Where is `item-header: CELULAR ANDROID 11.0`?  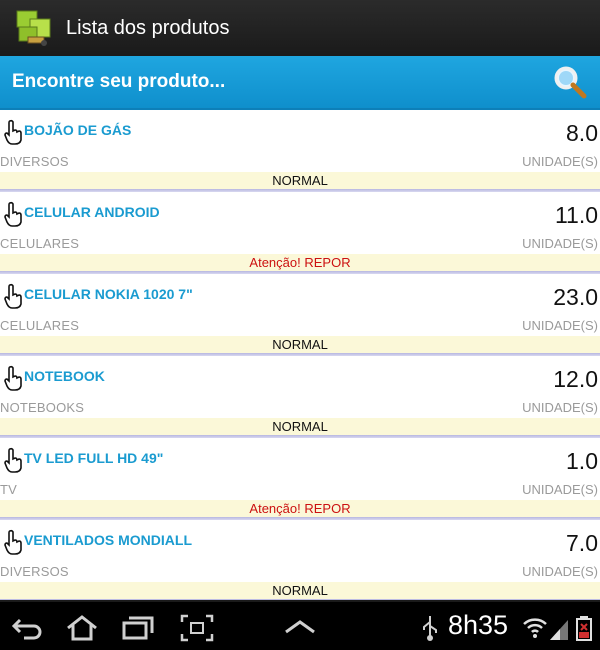
item-header: CELULAR ANDROID 11.0 is located at coordinates (300, 214).